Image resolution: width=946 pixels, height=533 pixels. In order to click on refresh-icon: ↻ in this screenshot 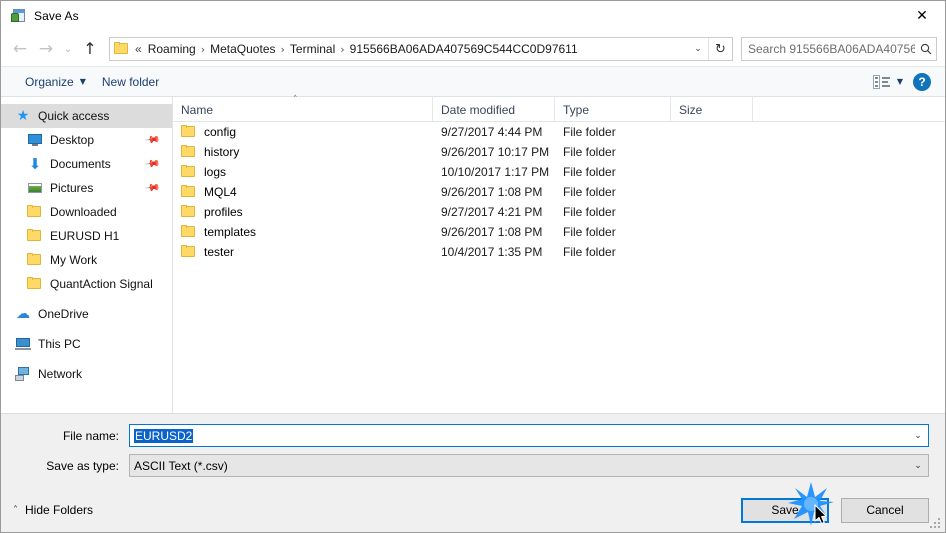, I will do `click(720, 49)`.